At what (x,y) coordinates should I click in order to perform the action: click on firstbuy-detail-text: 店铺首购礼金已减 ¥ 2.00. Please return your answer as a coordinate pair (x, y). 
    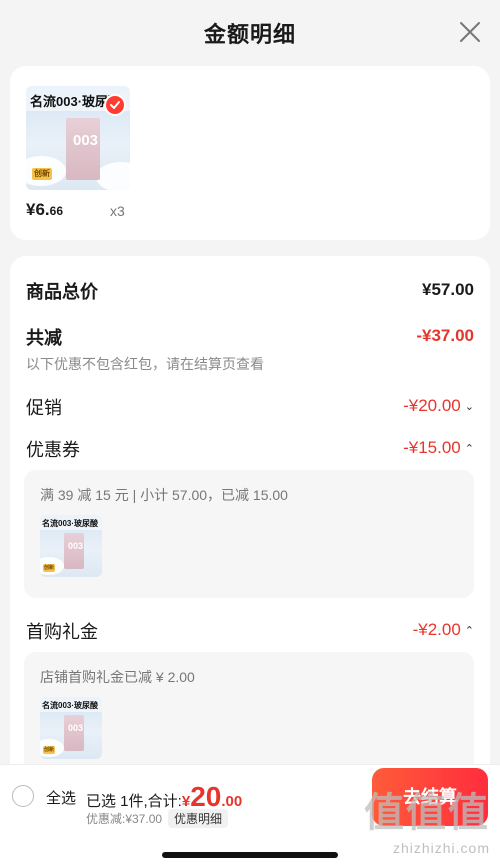
    Looking at the image, I should click on (117, 677).